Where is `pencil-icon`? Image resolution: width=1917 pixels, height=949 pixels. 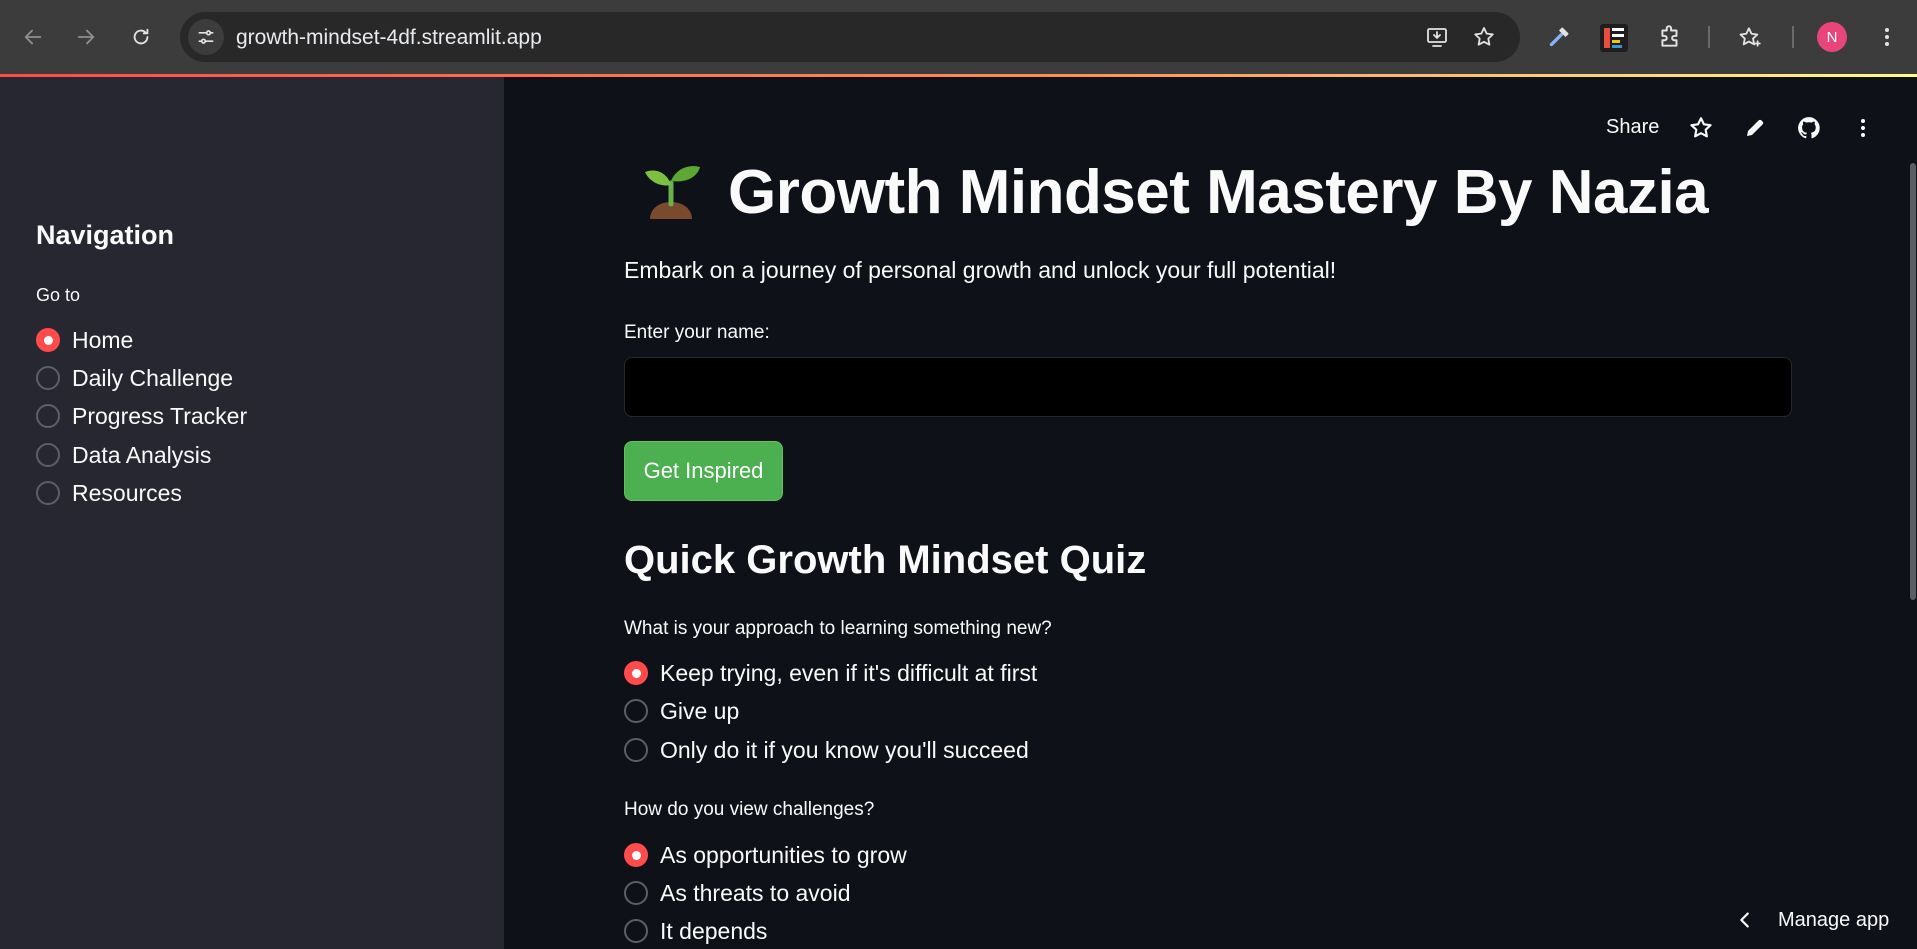
pencil-icon is located at coordinates (1755, 127).